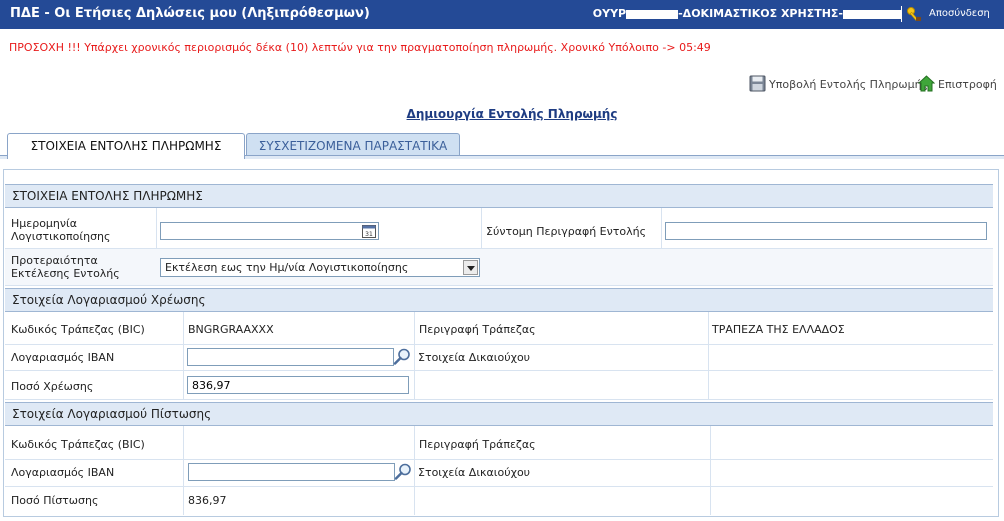 The width and height of the screenshot is (1004, 521). Describe the element at coordinates (477, 329) in the screenshot. I see `debit-bank-description-label: Περιγραφή Τράπεζας` at that location.